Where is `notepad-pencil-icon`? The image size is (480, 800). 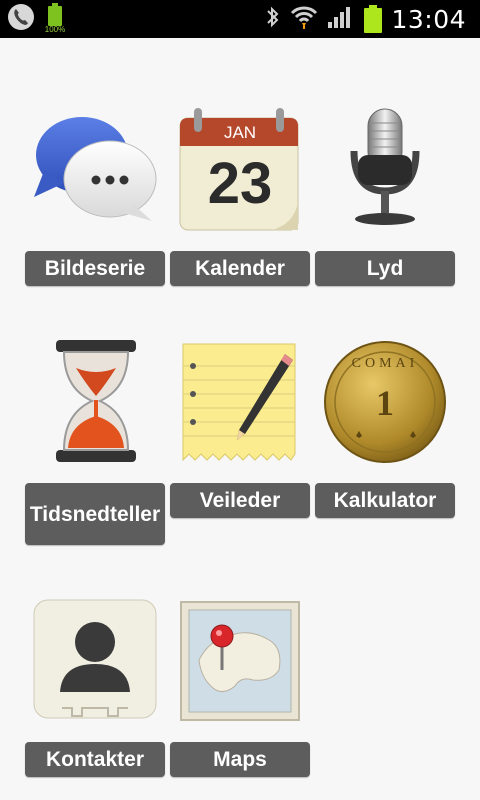 notepad-pencil-icon is located at coordinates (240, 403).